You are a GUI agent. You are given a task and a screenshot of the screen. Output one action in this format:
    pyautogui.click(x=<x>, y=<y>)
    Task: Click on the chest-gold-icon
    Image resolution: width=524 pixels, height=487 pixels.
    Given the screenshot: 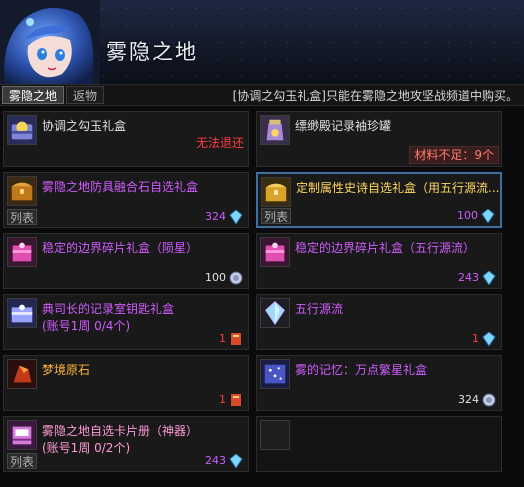 What is the action you would take?
    pyautogui.click(x=276, y=192)
    